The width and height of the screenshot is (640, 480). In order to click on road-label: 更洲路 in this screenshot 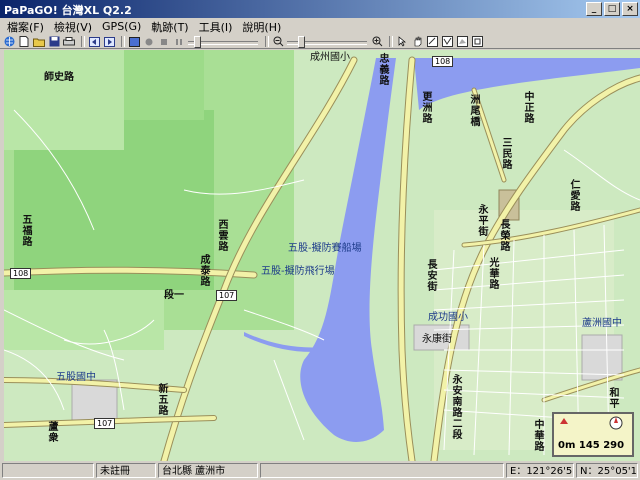, I will do `click(427, 108)`.